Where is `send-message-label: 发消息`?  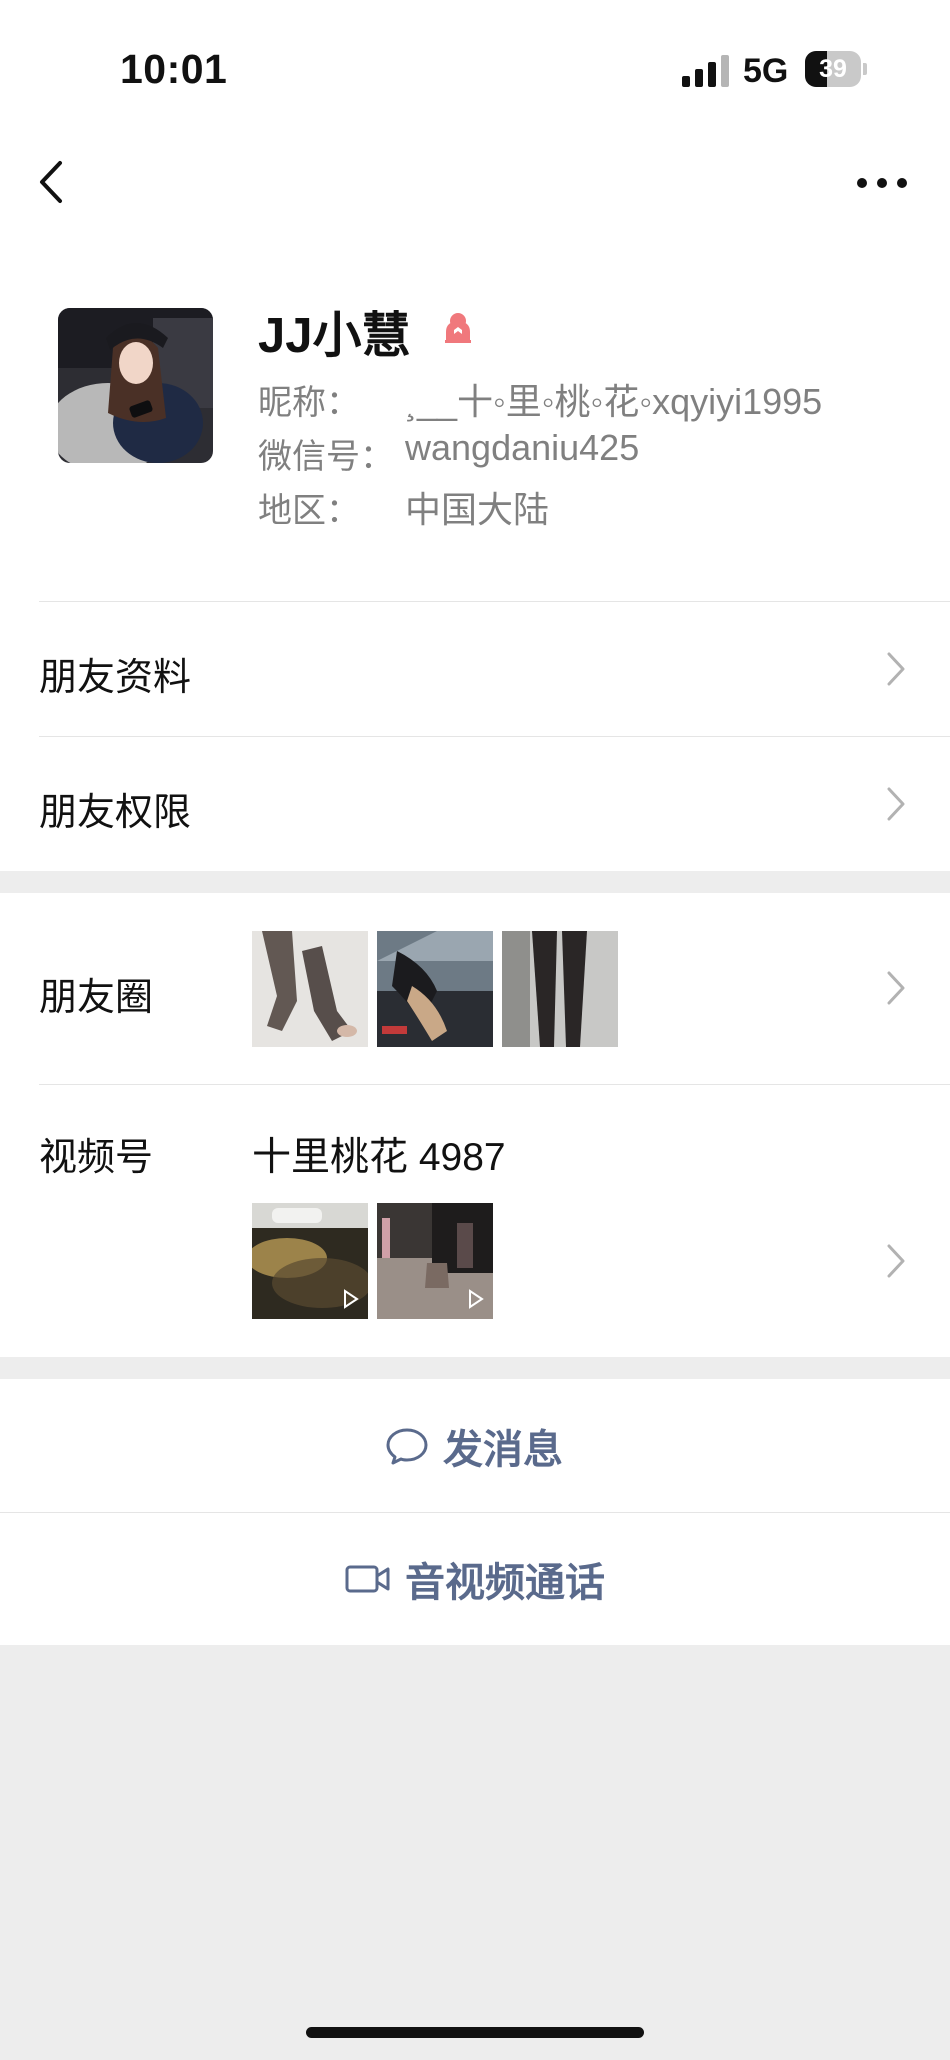 send-message-label: 发消息 is located at coordinates (503, 1449).